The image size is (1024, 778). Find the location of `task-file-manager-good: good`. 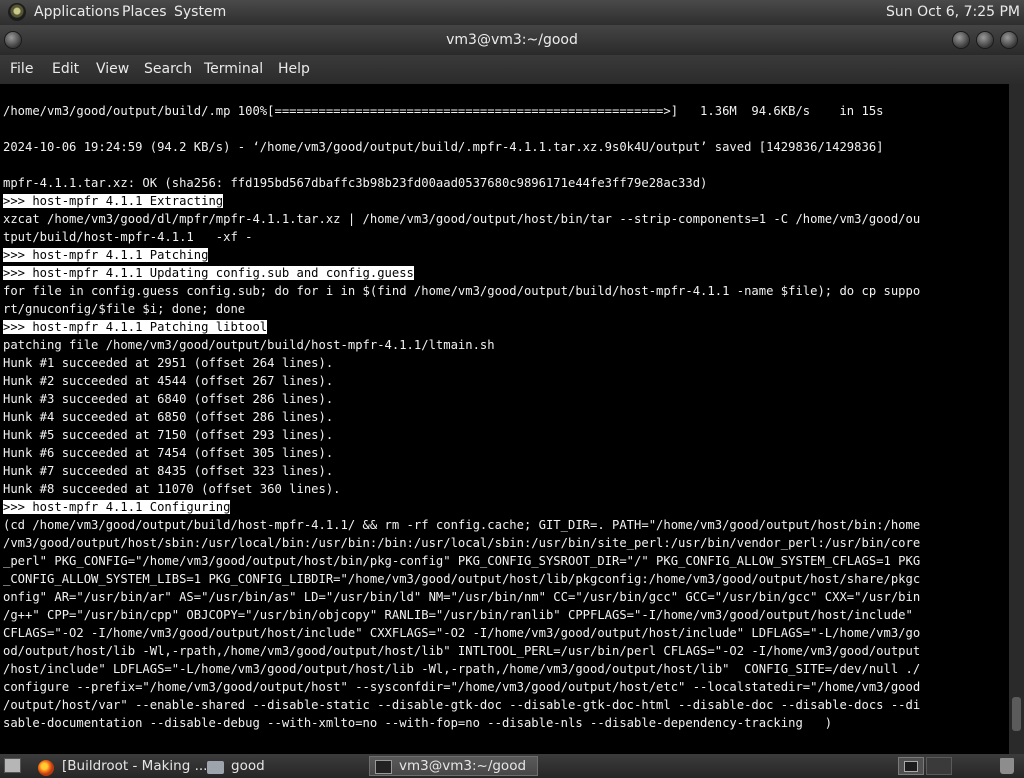

task-file-manager-good: good is located at coordinates (280, 766).